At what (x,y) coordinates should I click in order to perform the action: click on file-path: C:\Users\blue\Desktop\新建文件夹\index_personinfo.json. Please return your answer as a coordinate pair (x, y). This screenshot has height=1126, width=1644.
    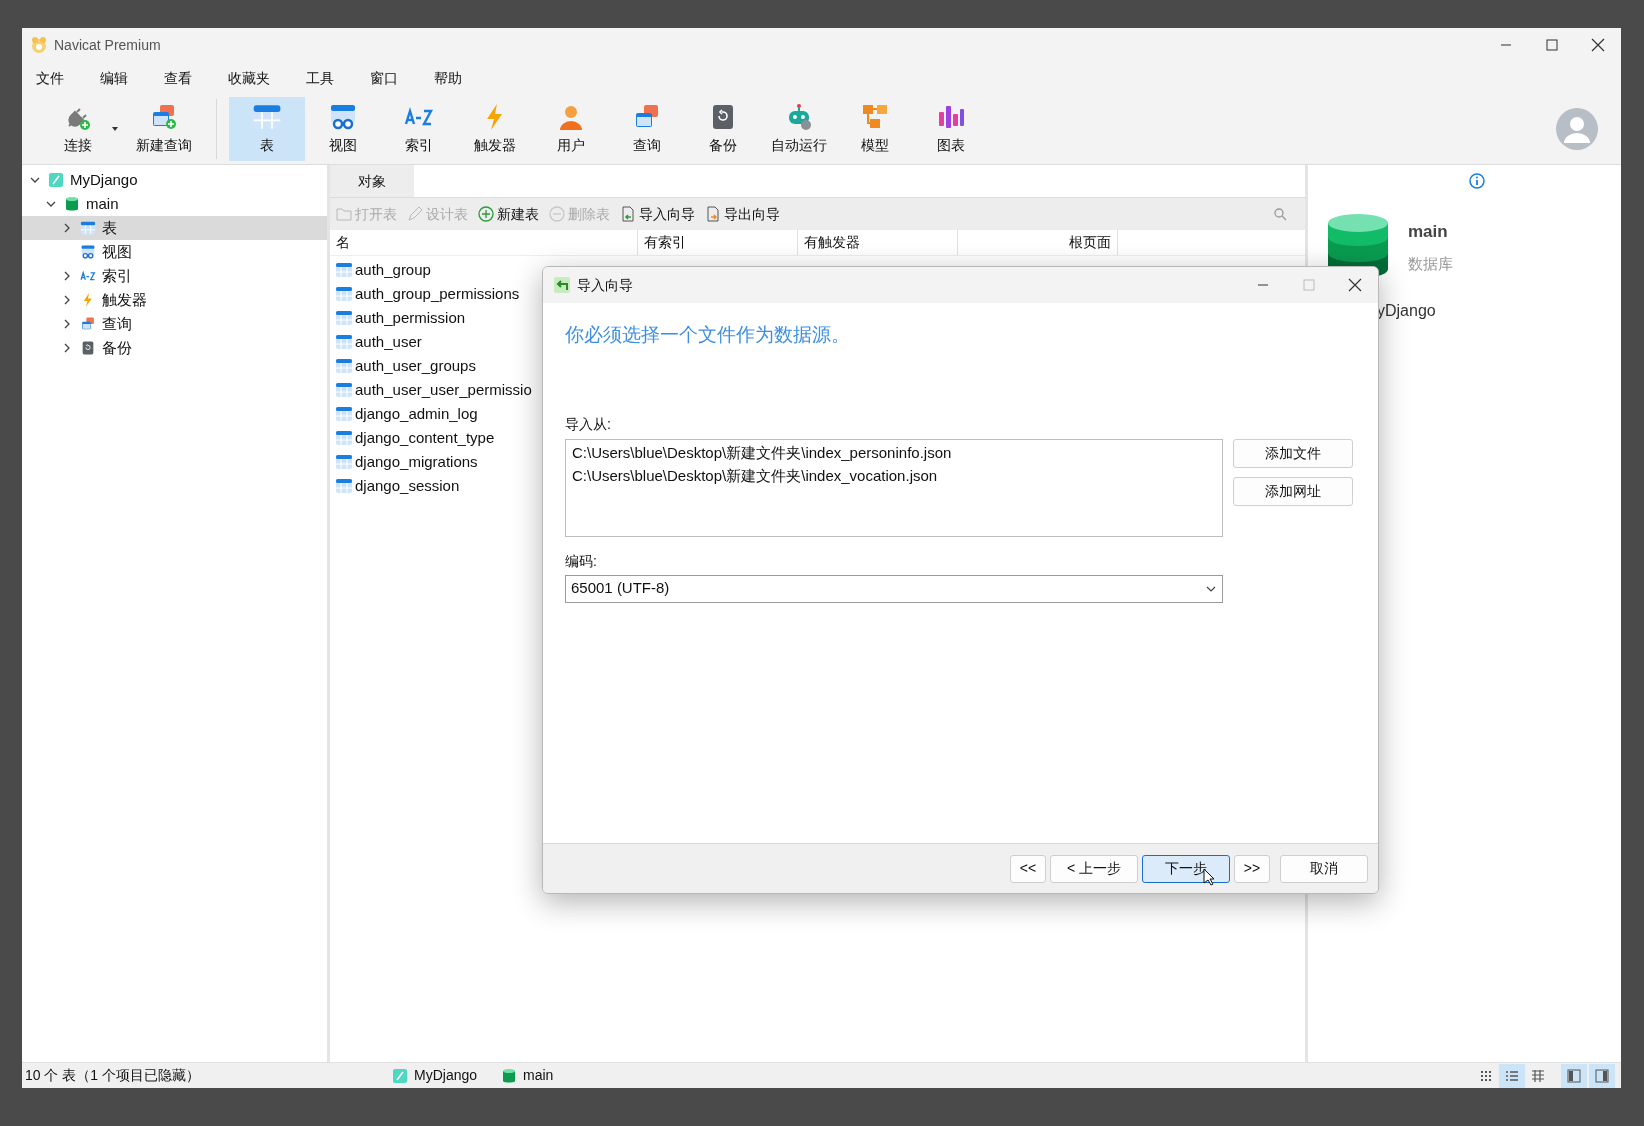
    Looking at the image, I should click on (894, 453).